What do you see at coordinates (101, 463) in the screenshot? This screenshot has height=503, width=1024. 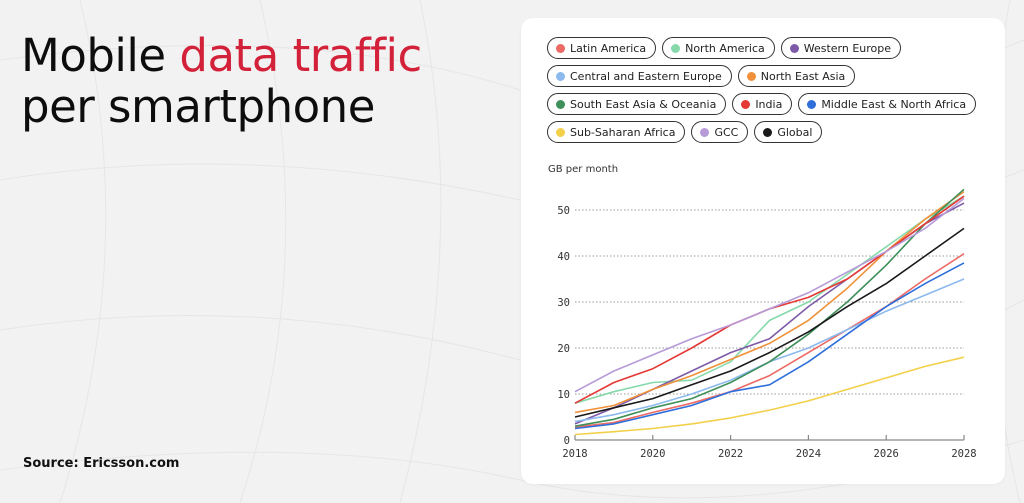 I see `source-note: Source: Ericsson.com` at bounding box center [101, 463].